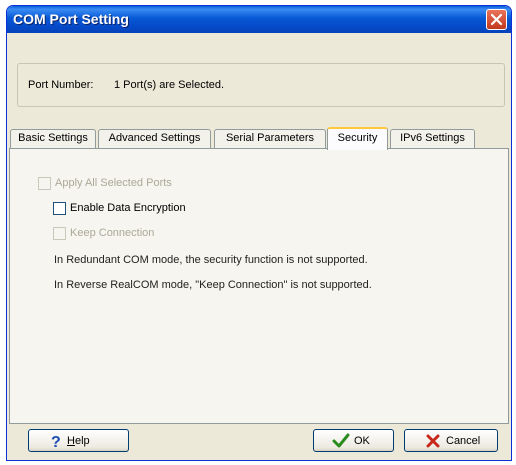  I want to click on question-mark-icon: ?, so click(56, 441).